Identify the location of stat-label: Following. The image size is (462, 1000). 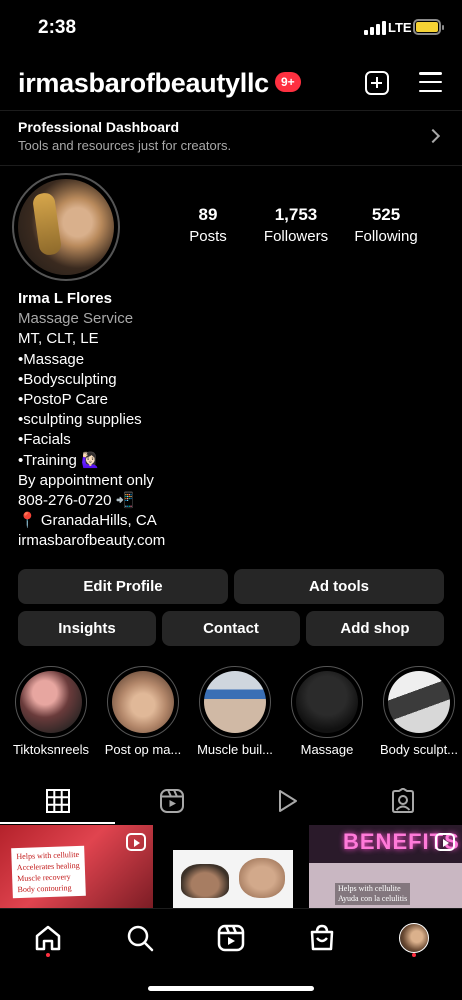
(386, 236).